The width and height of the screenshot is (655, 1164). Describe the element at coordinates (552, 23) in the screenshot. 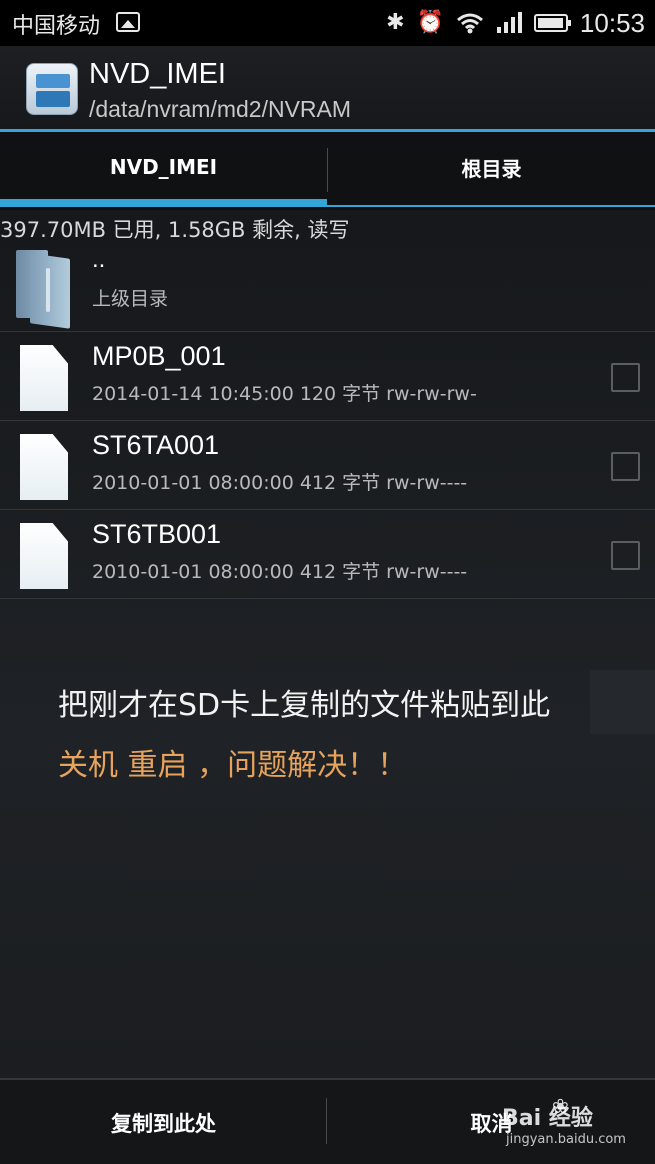

I see `battery-icon` at that location.